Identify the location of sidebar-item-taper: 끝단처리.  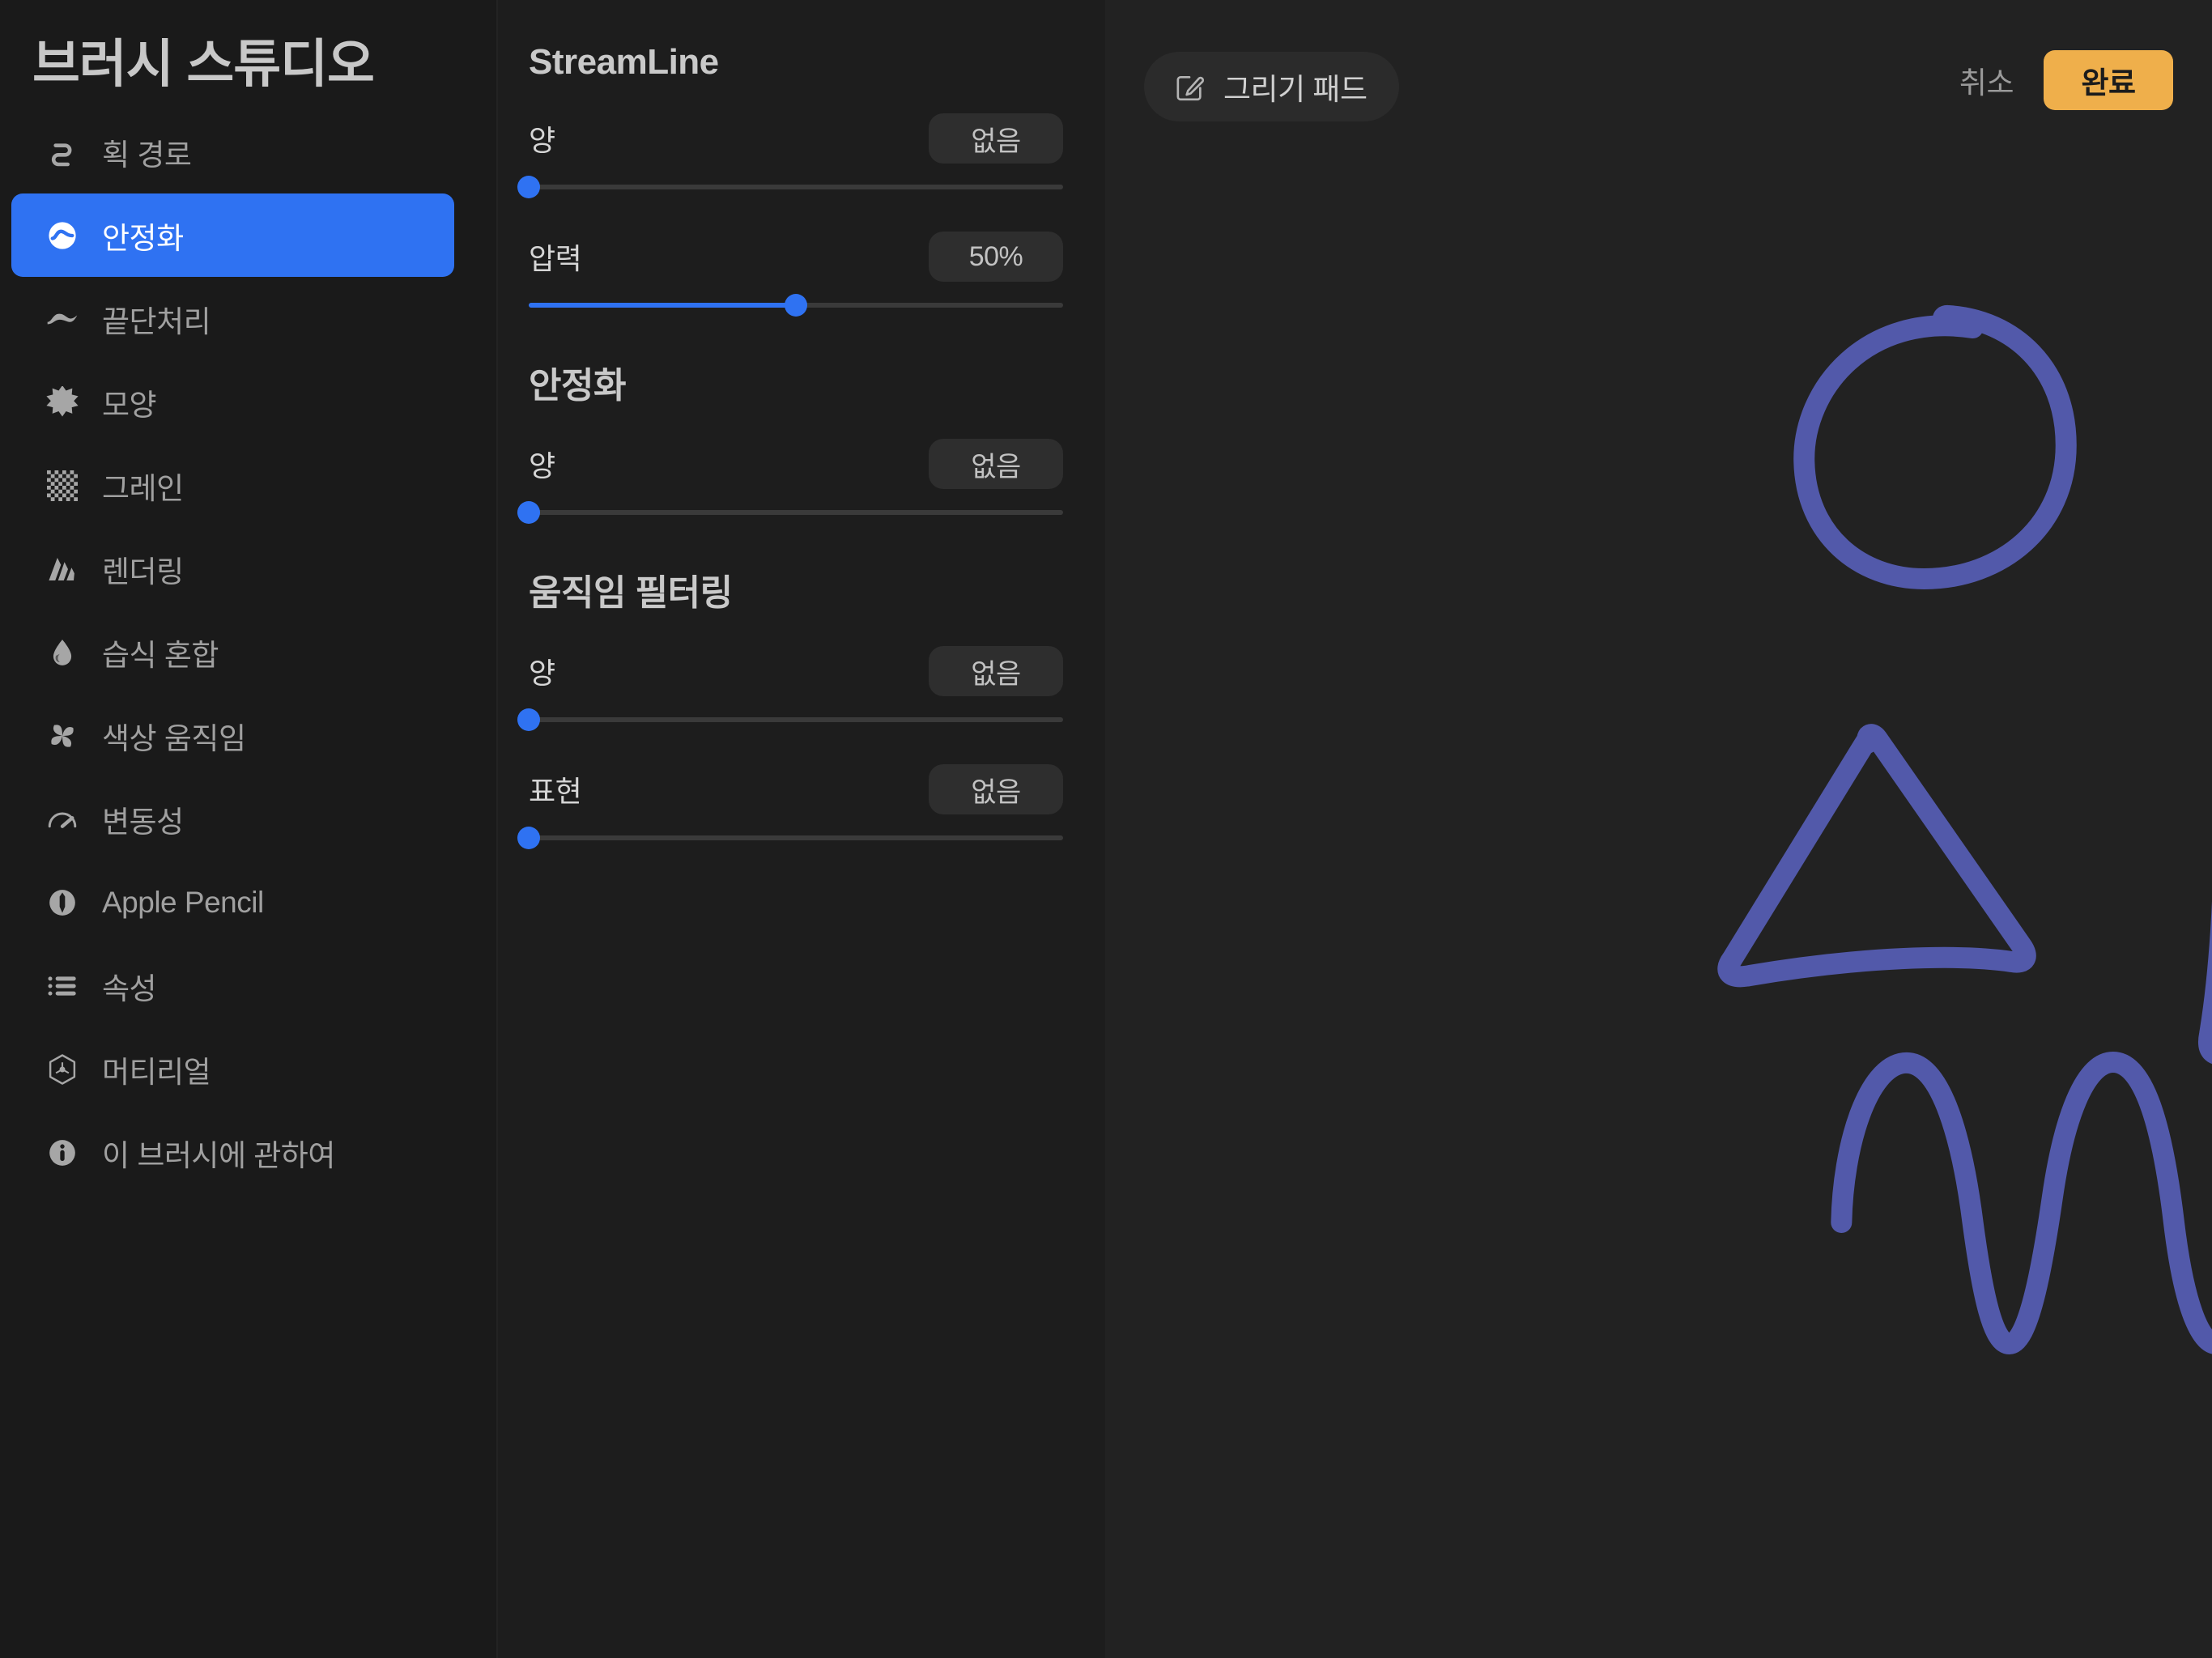
(232, 318).